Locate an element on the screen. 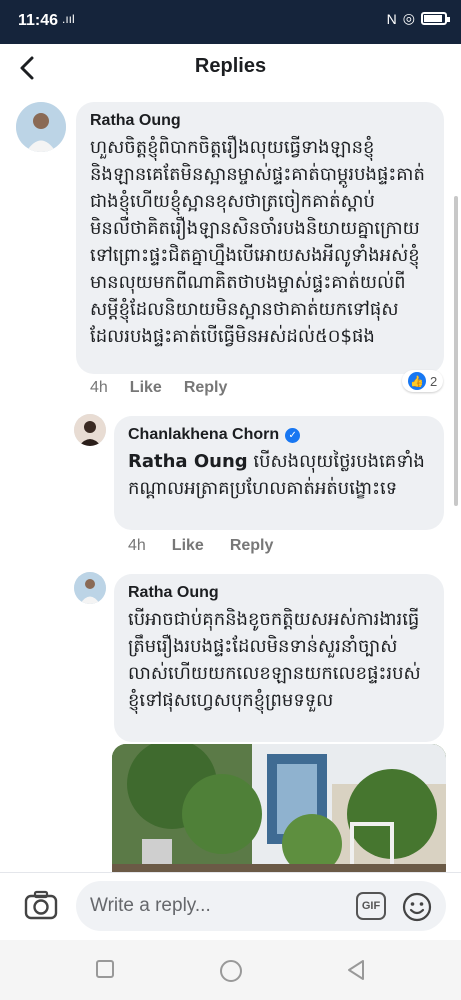 Image resolution: width=461 pixels, height=1000 pixels. battery-icon is located at coordinates (435, 18).